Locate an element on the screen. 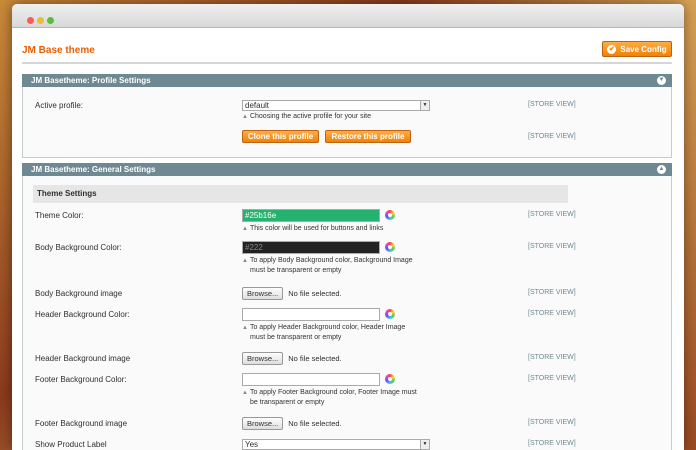  footer-bg-color-input is located at coordinates (311, 379).